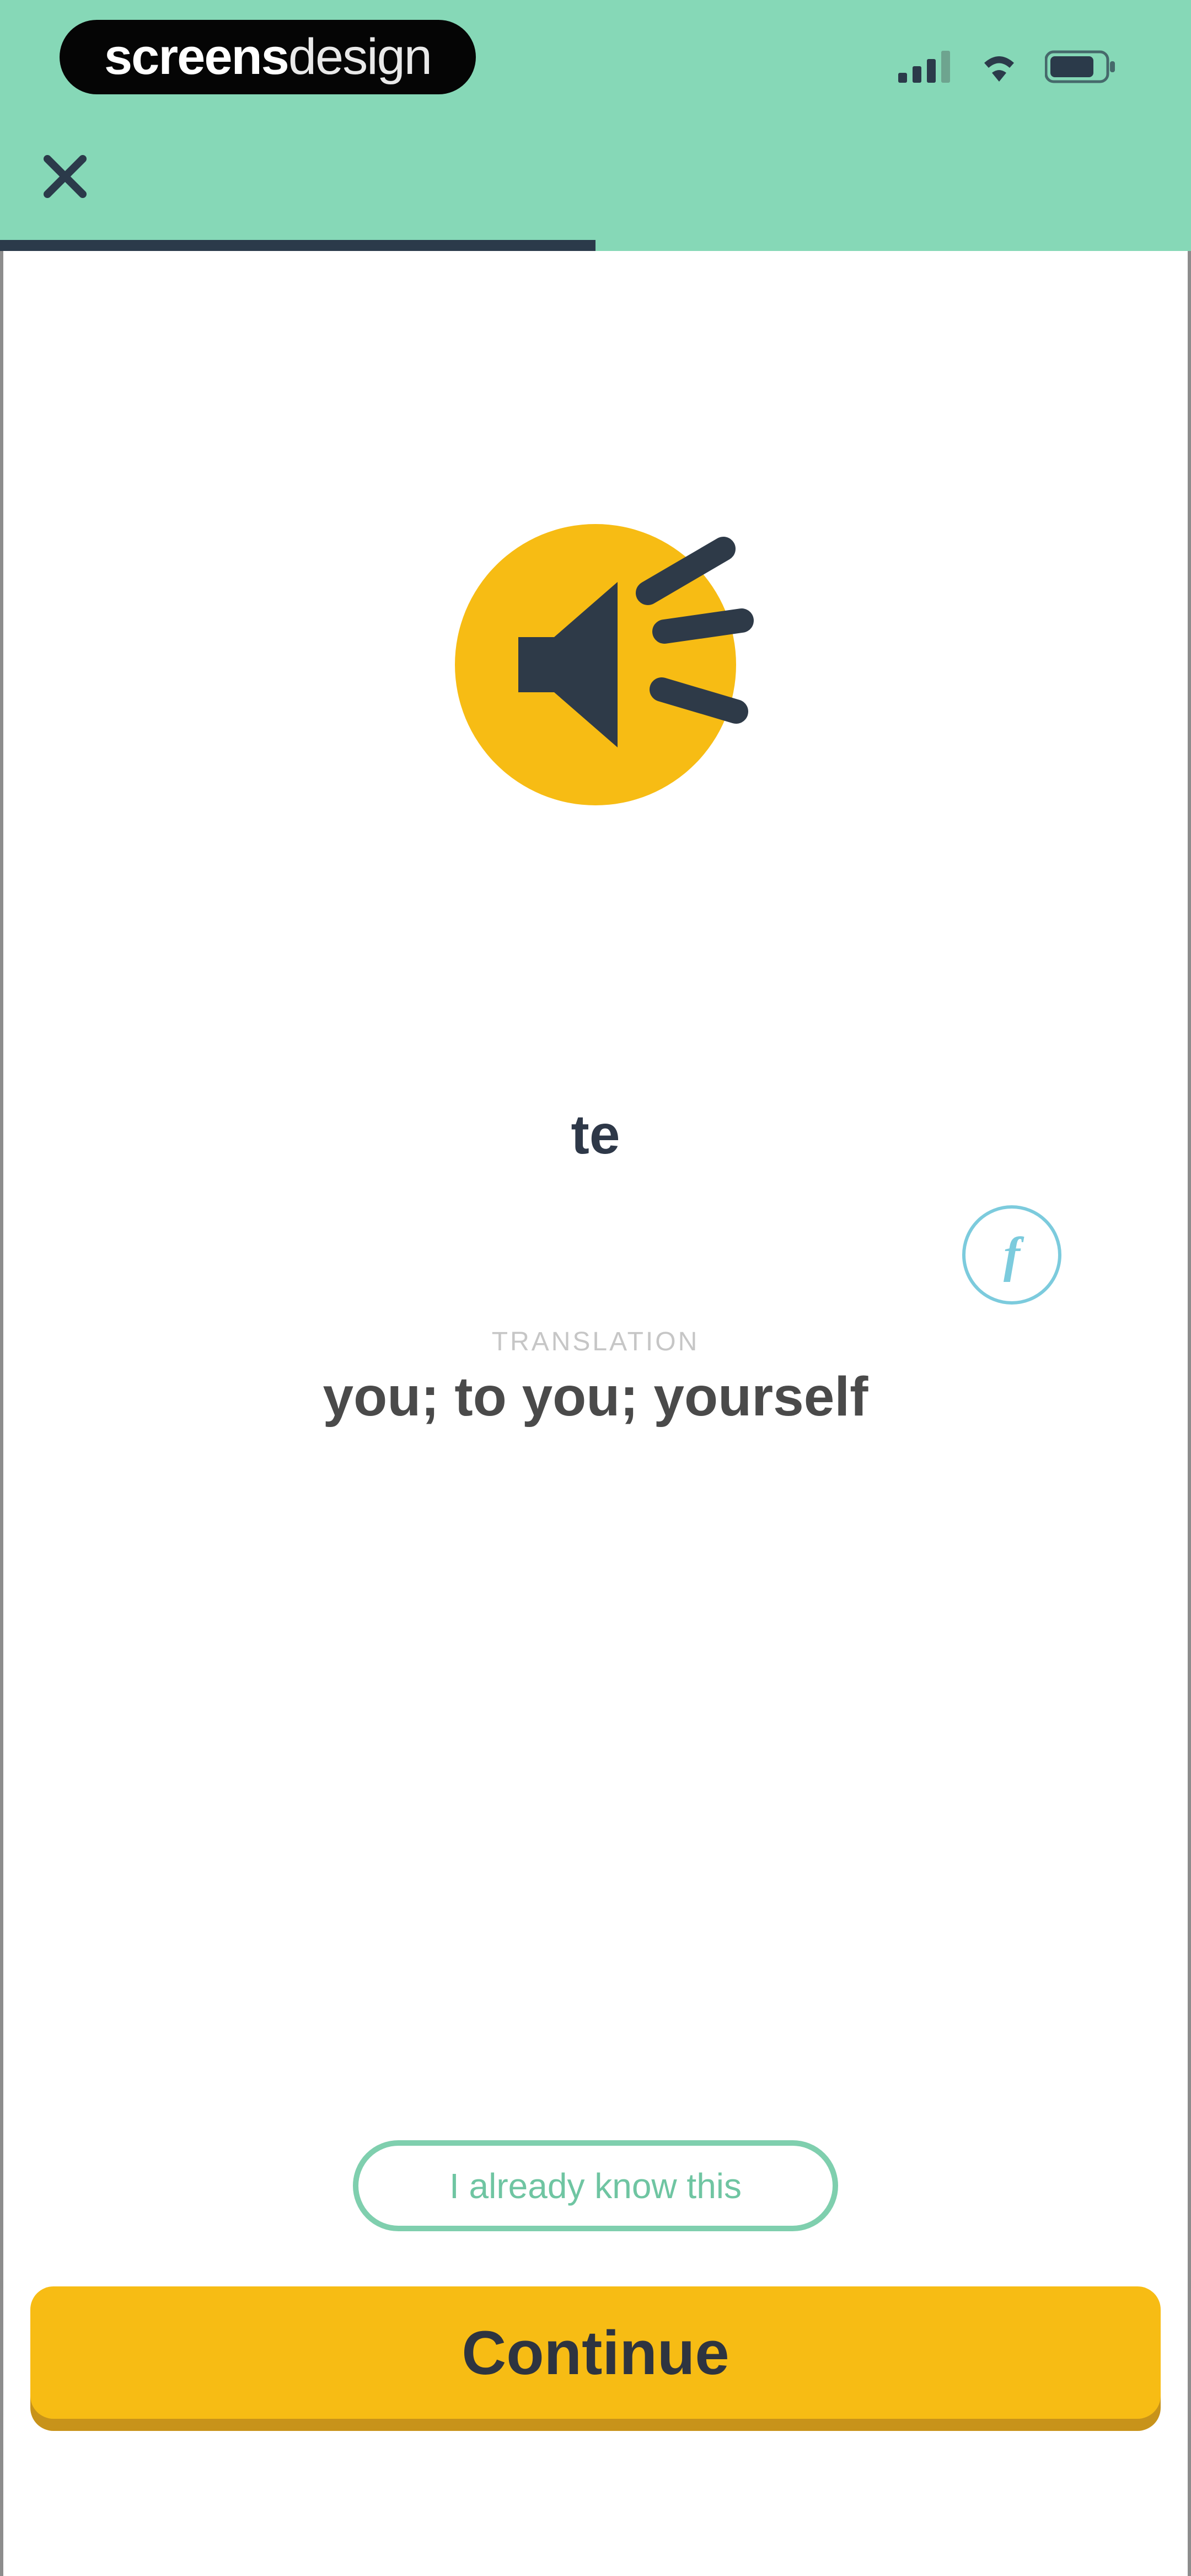 The width and height of the screenshot is (1191, 2576). I want to click on brand-logo-bold: screens, so click(196, 57).